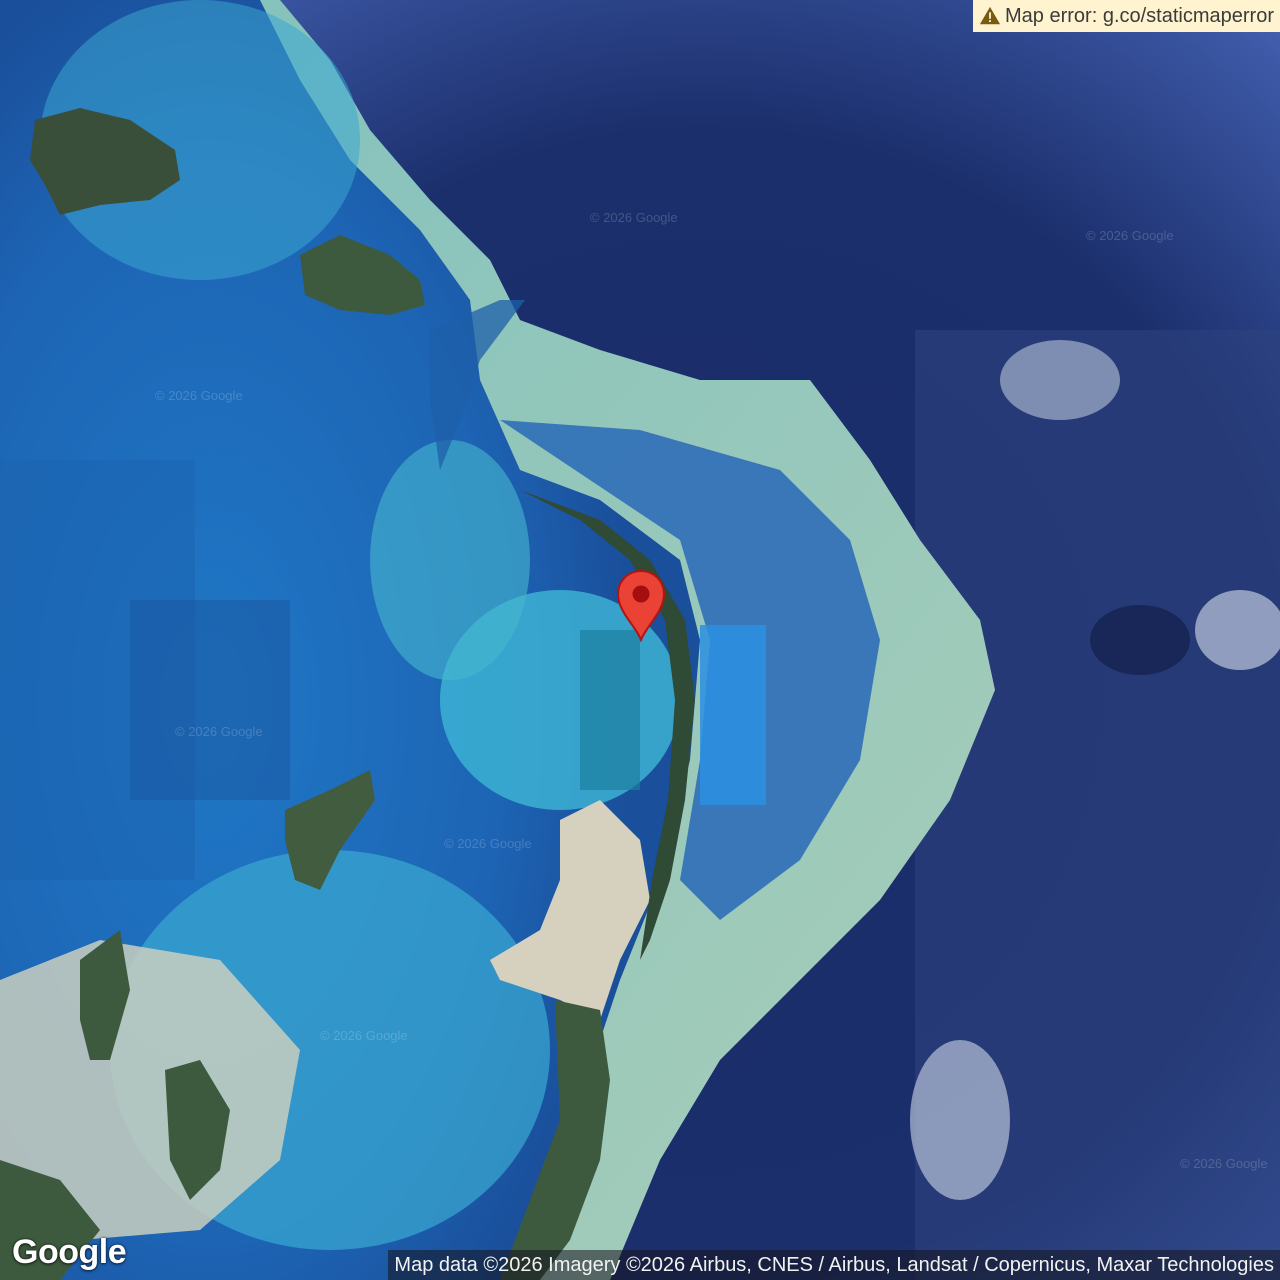 The image size is (1280, 1280). Describe the element at coordinates (634, 217) in the screenshot. I see `watermark-1: © 2026 Google` at that location.